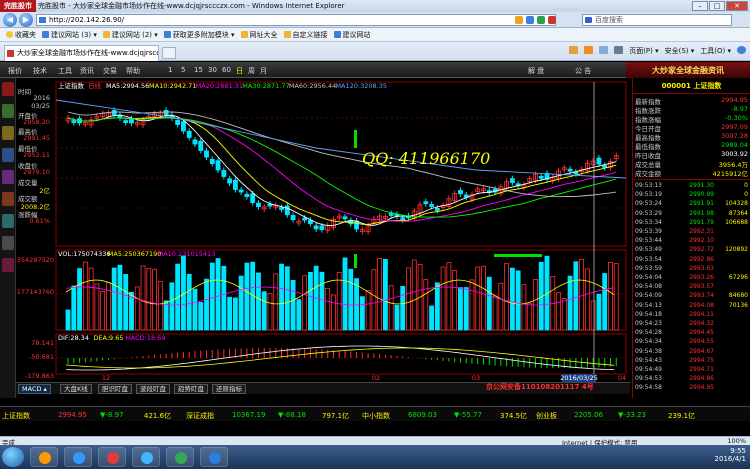  What do you see at coordinates (130, 35) in the screenshot?
I see `favorite-link: 建议网站 (2) ▾` at bounding box center [130, 35].